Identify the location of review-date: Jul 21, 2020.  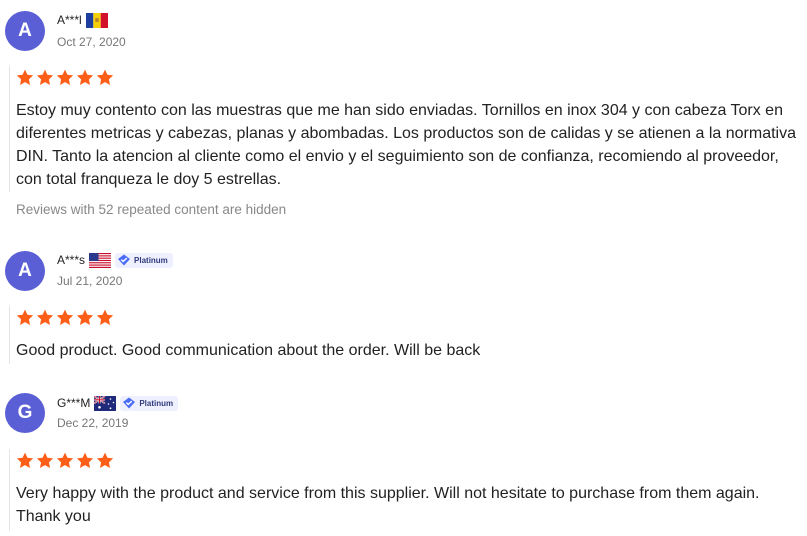
(90, 281).